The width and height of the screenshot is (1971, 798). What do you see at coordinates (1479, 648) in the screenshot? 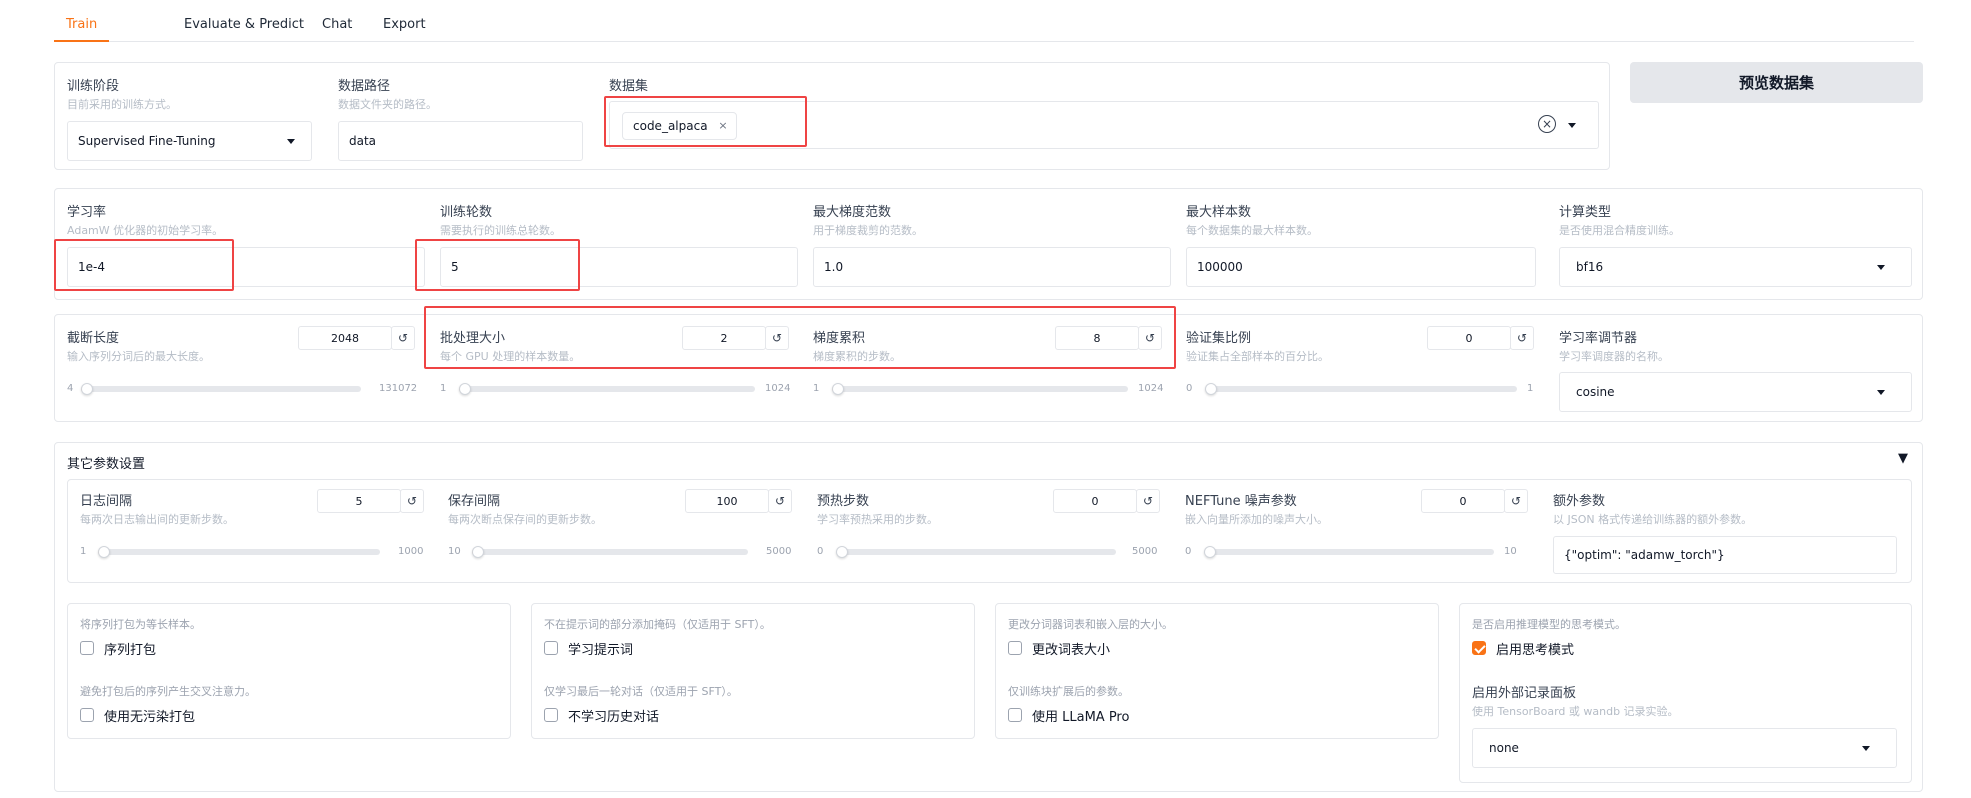
I see `enable-thinking-checkbox` at bounding box center [1479, 648].